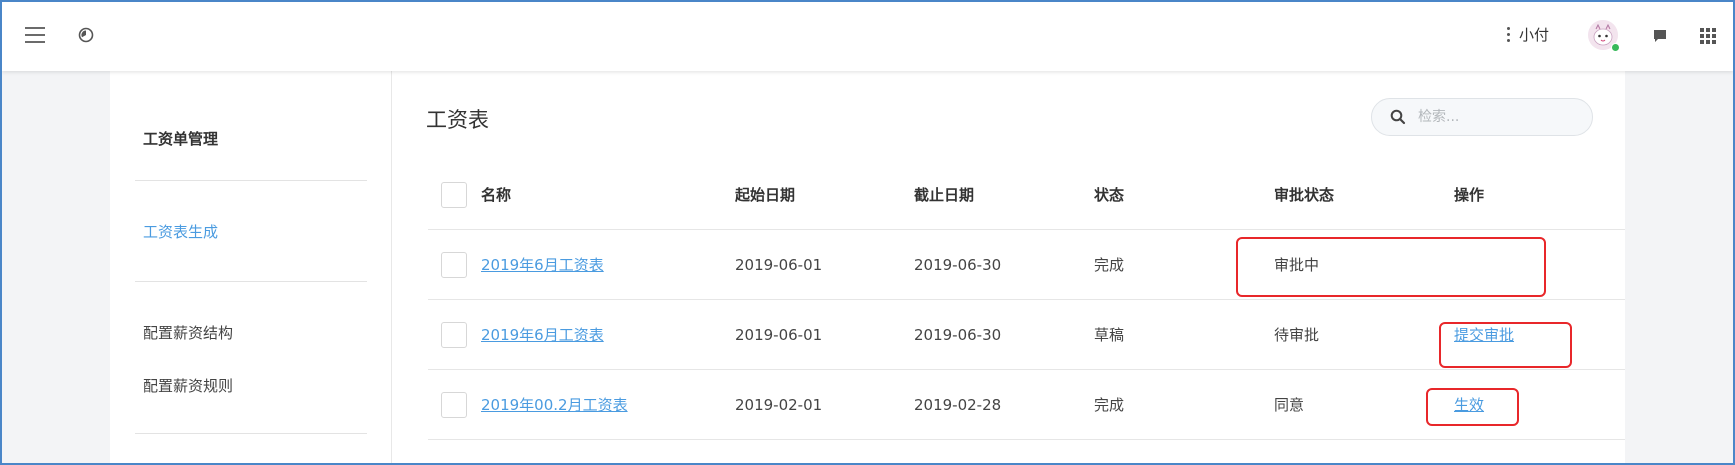 The height and width of the screenshot is (465, 1735). I want to click on column-header-status: 状态, so click(1109, 194).